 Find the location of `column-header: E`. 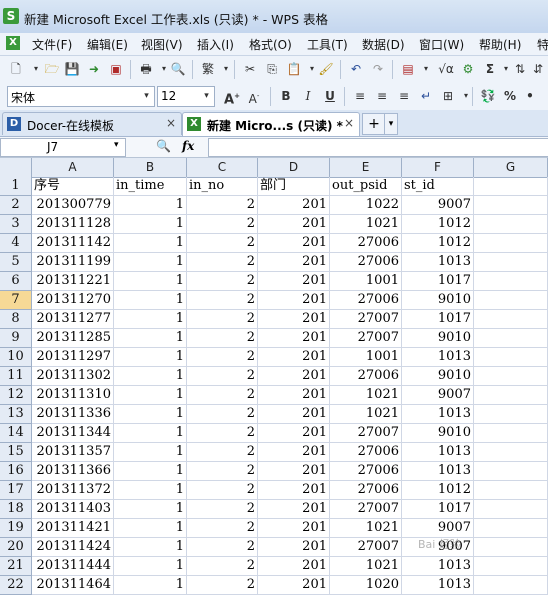

column-header: E is located at coordinates (366, 168).